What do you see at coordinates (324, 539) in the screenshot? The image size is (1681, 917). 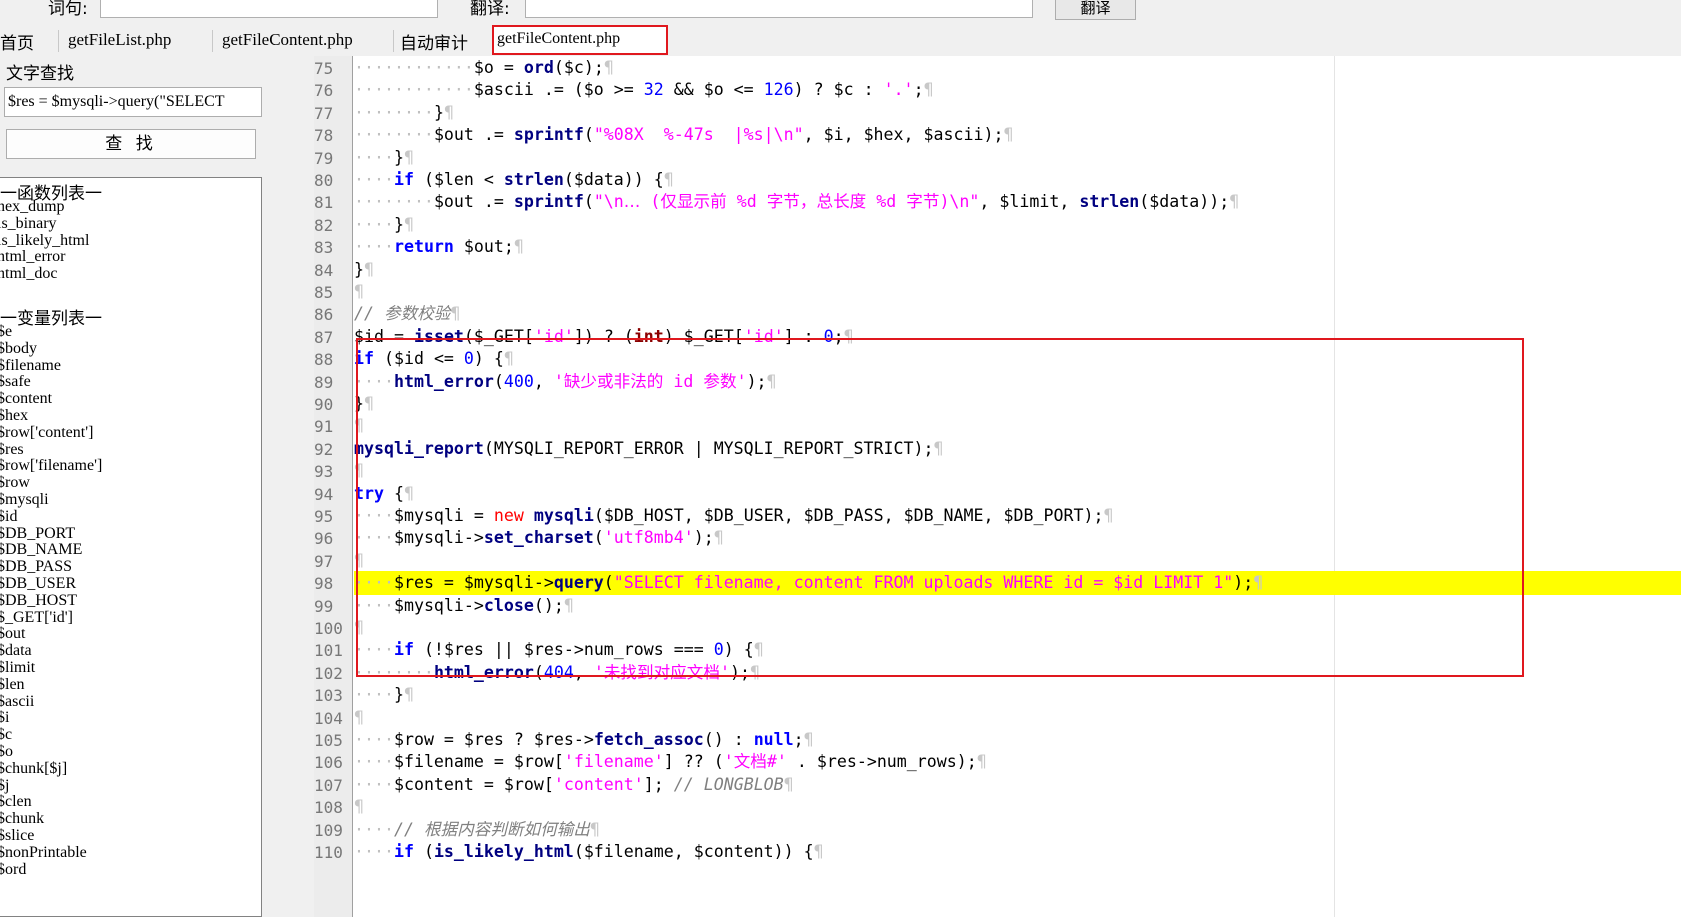 I see `line-number: 96` at bounding box center [324, 539].